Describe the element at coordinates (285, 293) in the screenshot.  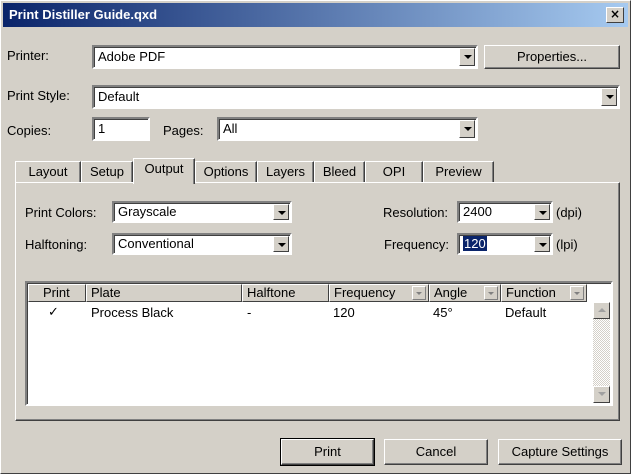
I see `column-header-halftone: Halftone` at that location.